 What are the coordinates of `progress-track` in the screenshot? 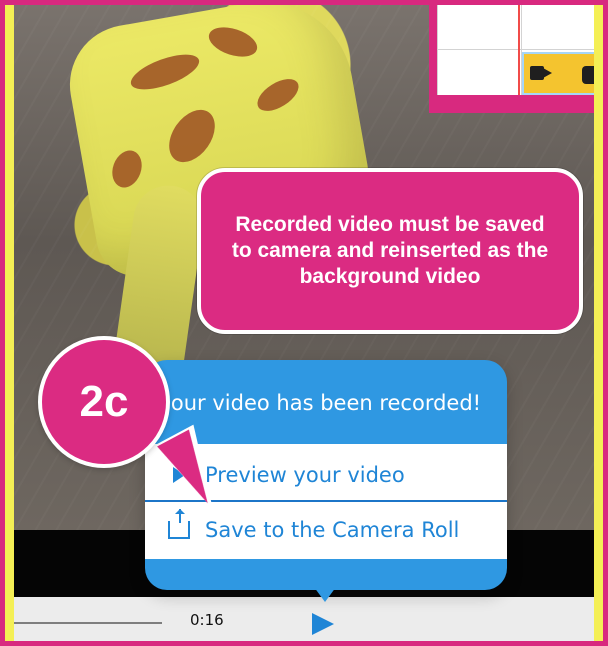 It's located at (83, 623).